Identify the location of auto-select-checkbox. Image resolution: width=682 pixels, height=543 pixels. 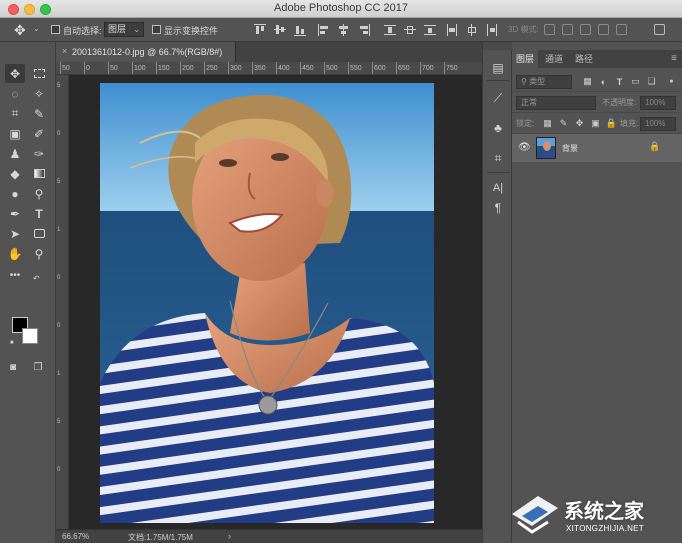
(55, 29).